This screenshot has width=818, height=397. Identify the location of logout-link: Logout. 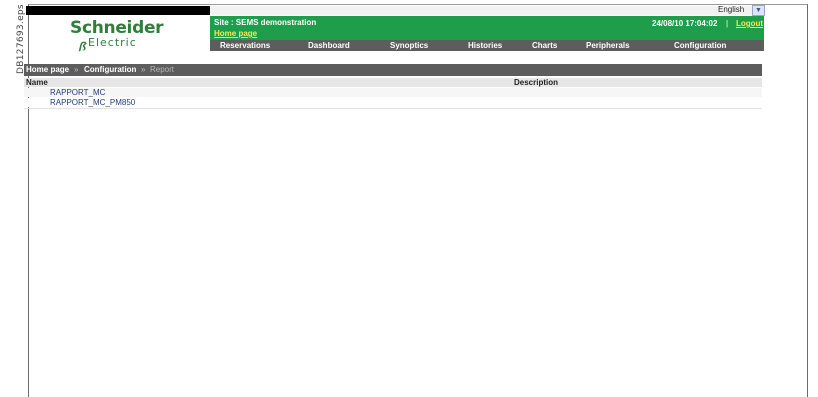
(749, 23).